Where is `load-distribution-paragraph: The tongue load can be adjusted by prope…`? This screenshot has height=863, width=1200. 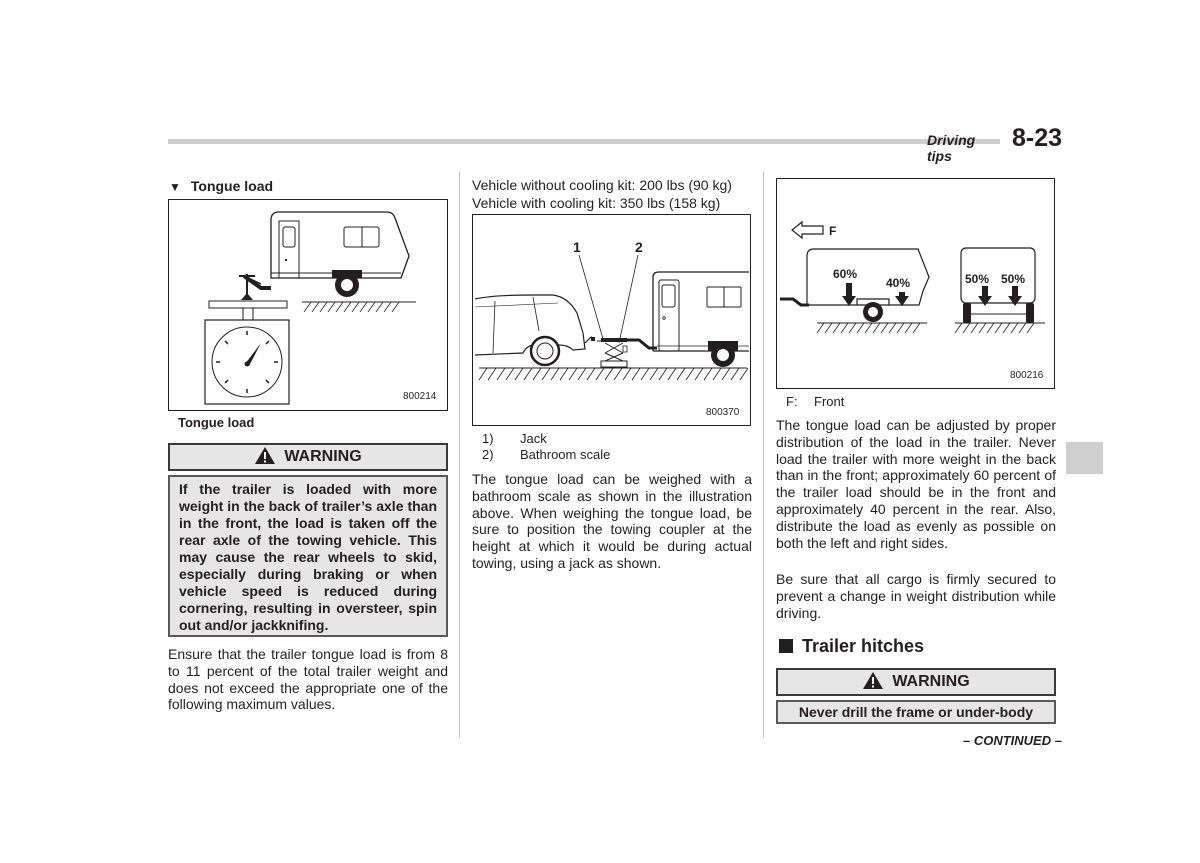 load-distribution-paragraph: The tongue load can be adjusted by prope… is located at coordinates (916, 484).